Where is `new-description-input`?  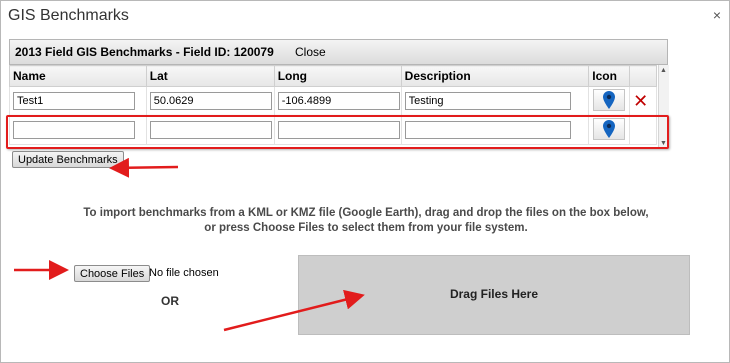
new-description-input is located at coordinates (487, 130).